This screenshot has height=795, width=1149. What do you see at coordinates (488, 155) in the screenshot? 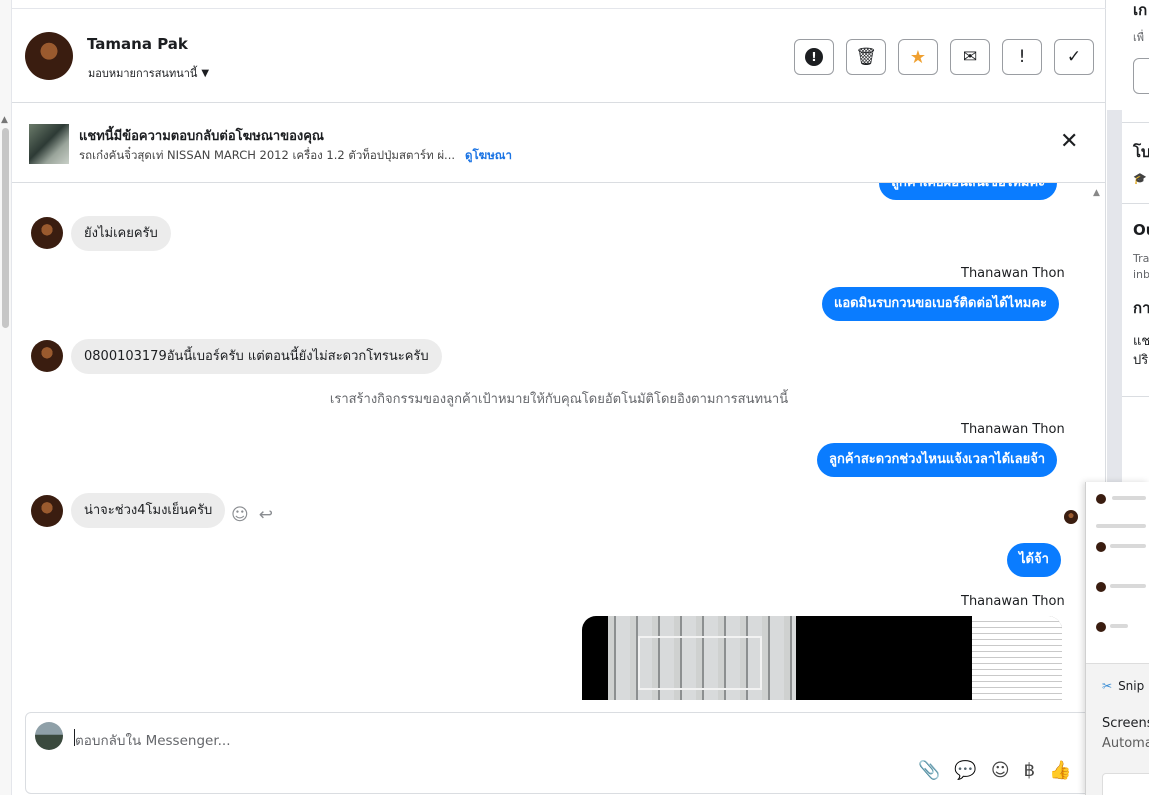
I see `view-ad-link: ดูโฆษณา` at bounding box center [488, 155].